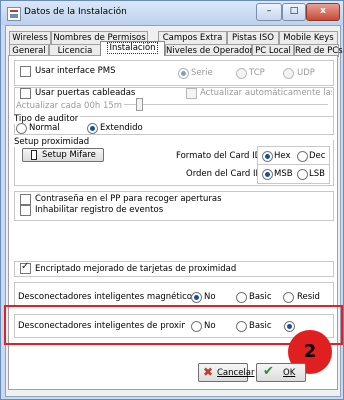  What do you see at coordinates (75, 12) in the screenshot?
I see `window-title: Datos de la Instalación` at bounding box center [75, 12].